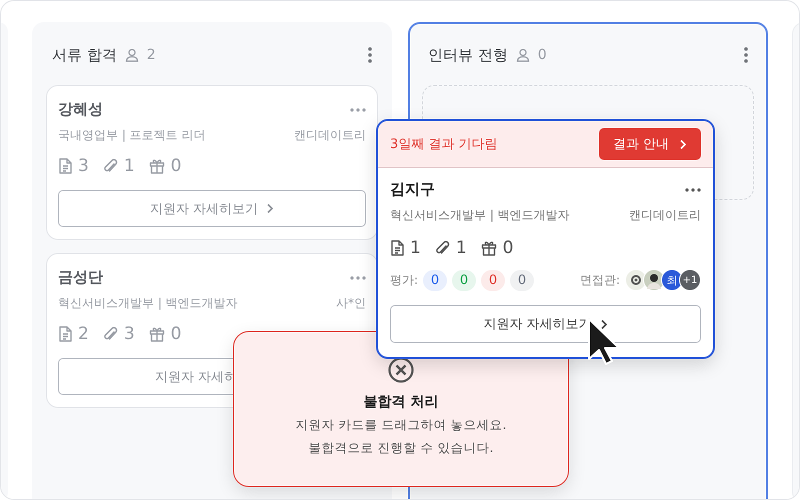 The height and width of the screenshot is (500, 800). I want to click on source-text: 사*인, so click(351, 303).